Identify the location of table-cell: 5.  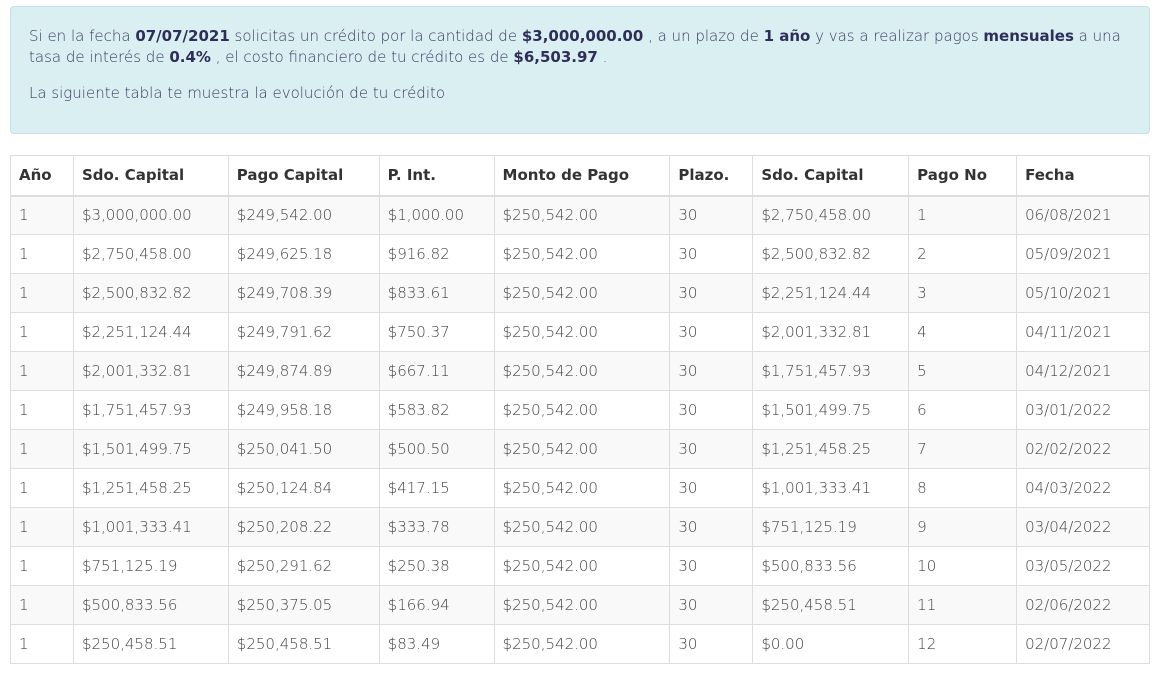
(963, 371).